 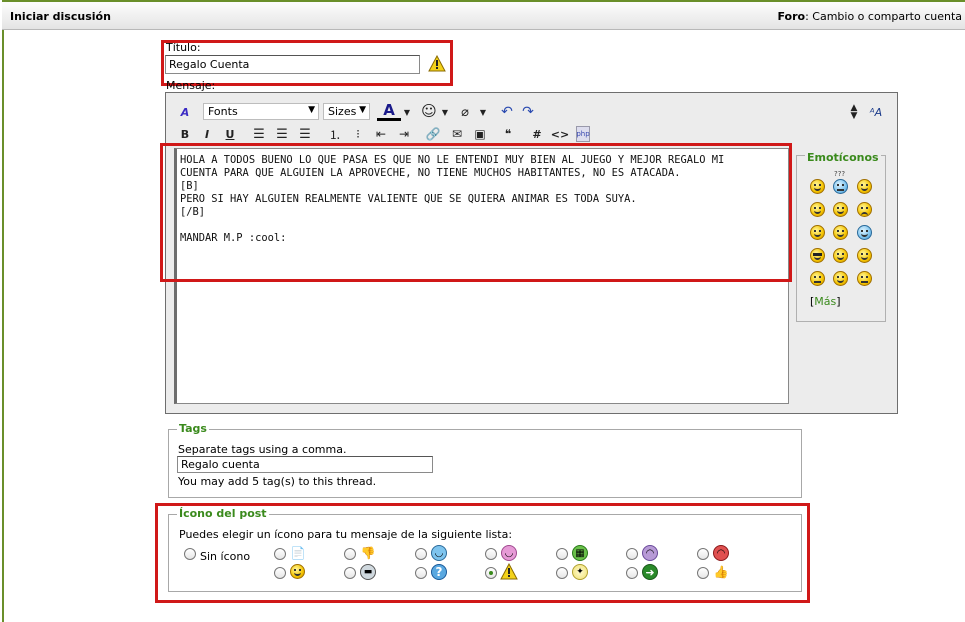 I want to click on laugh-icon, so click(x=817, y=232).